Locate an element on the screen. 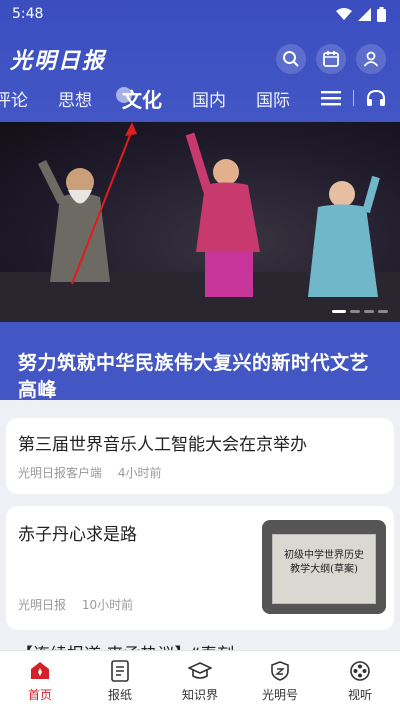 This screenshot has width=400, height=711. bottom-nav: 首页 报纸 知识界 光明号 视听 is located at coordinates (200, 680).